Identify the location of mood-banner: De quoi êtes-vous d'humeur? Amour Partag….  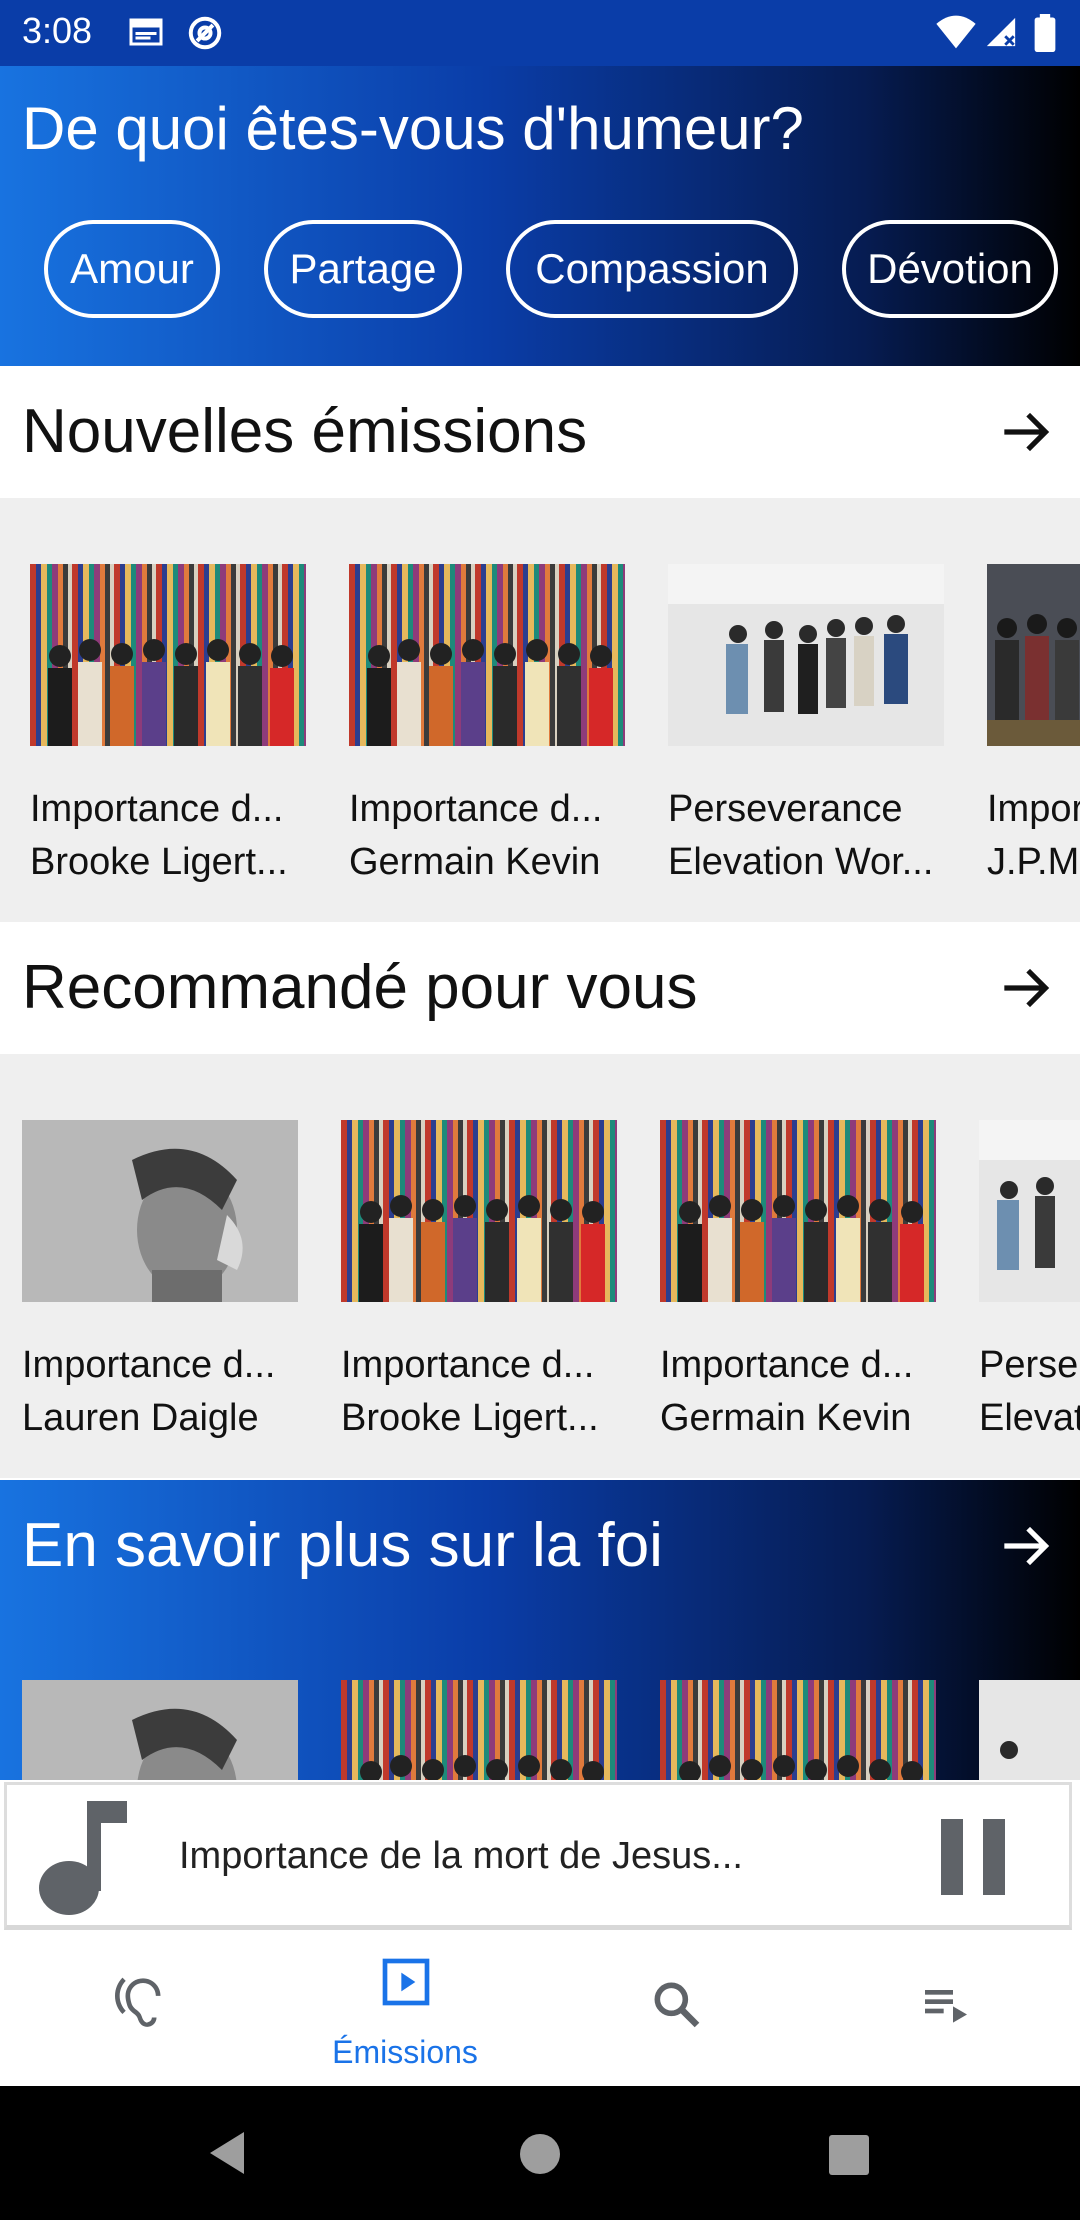
(540, 216).